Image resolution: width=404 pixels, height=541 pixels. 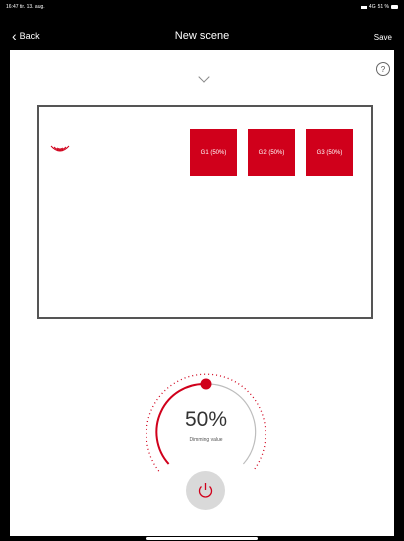 I want to click on chevron-down-icon, so click(x=204, y=77).